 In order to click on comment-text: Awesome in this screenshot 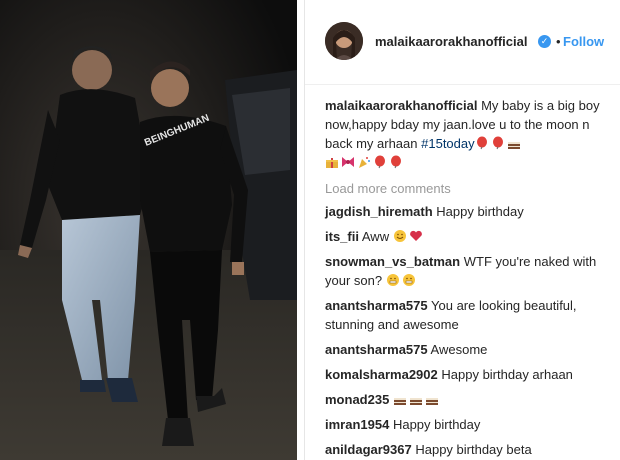, I will do `click(459, 349)`.